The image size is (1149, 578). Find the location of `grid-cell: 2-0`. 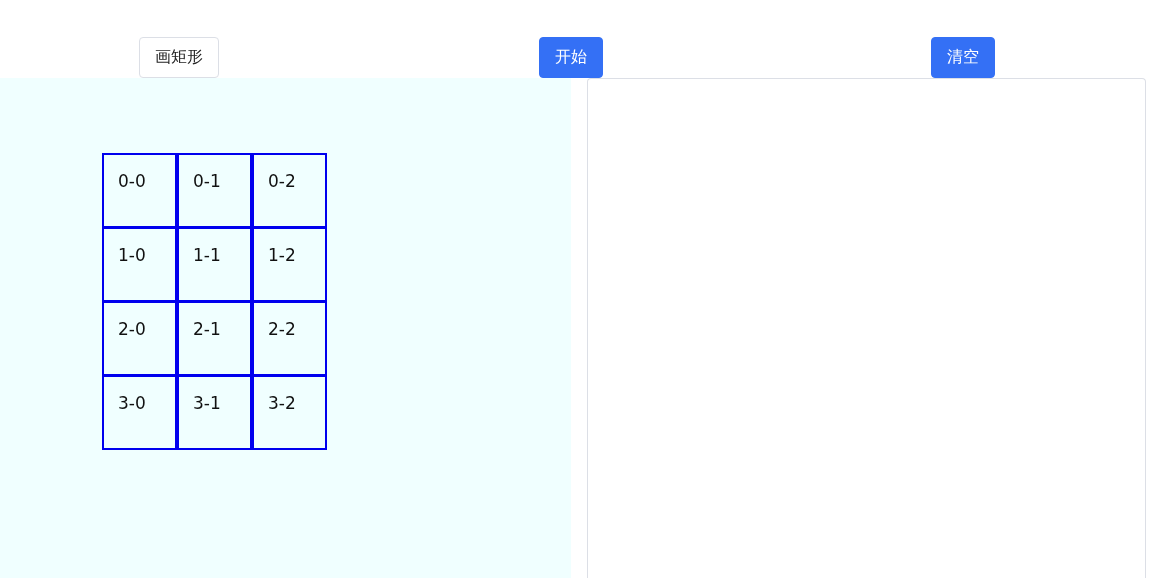

grid-cell: 2-0 is located at coordinates (139, 338).